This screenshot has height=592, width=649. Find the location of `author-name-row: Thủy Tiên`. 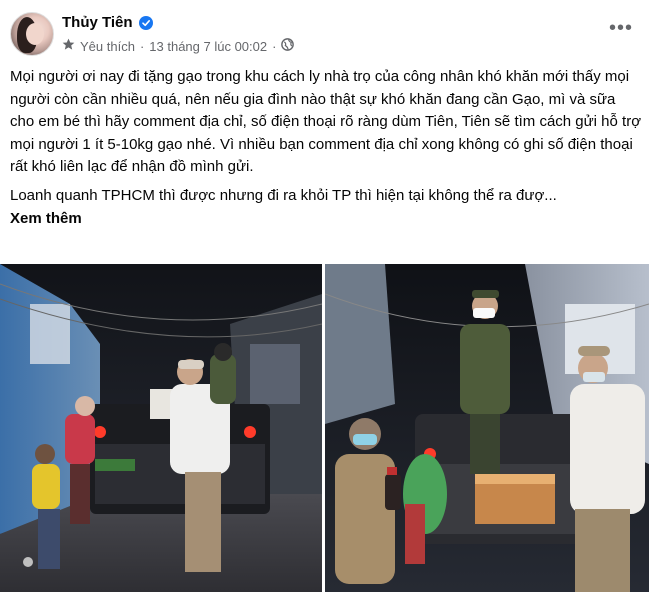

author-name-row: Thủy Tiên is located at coordinates (107, 22).